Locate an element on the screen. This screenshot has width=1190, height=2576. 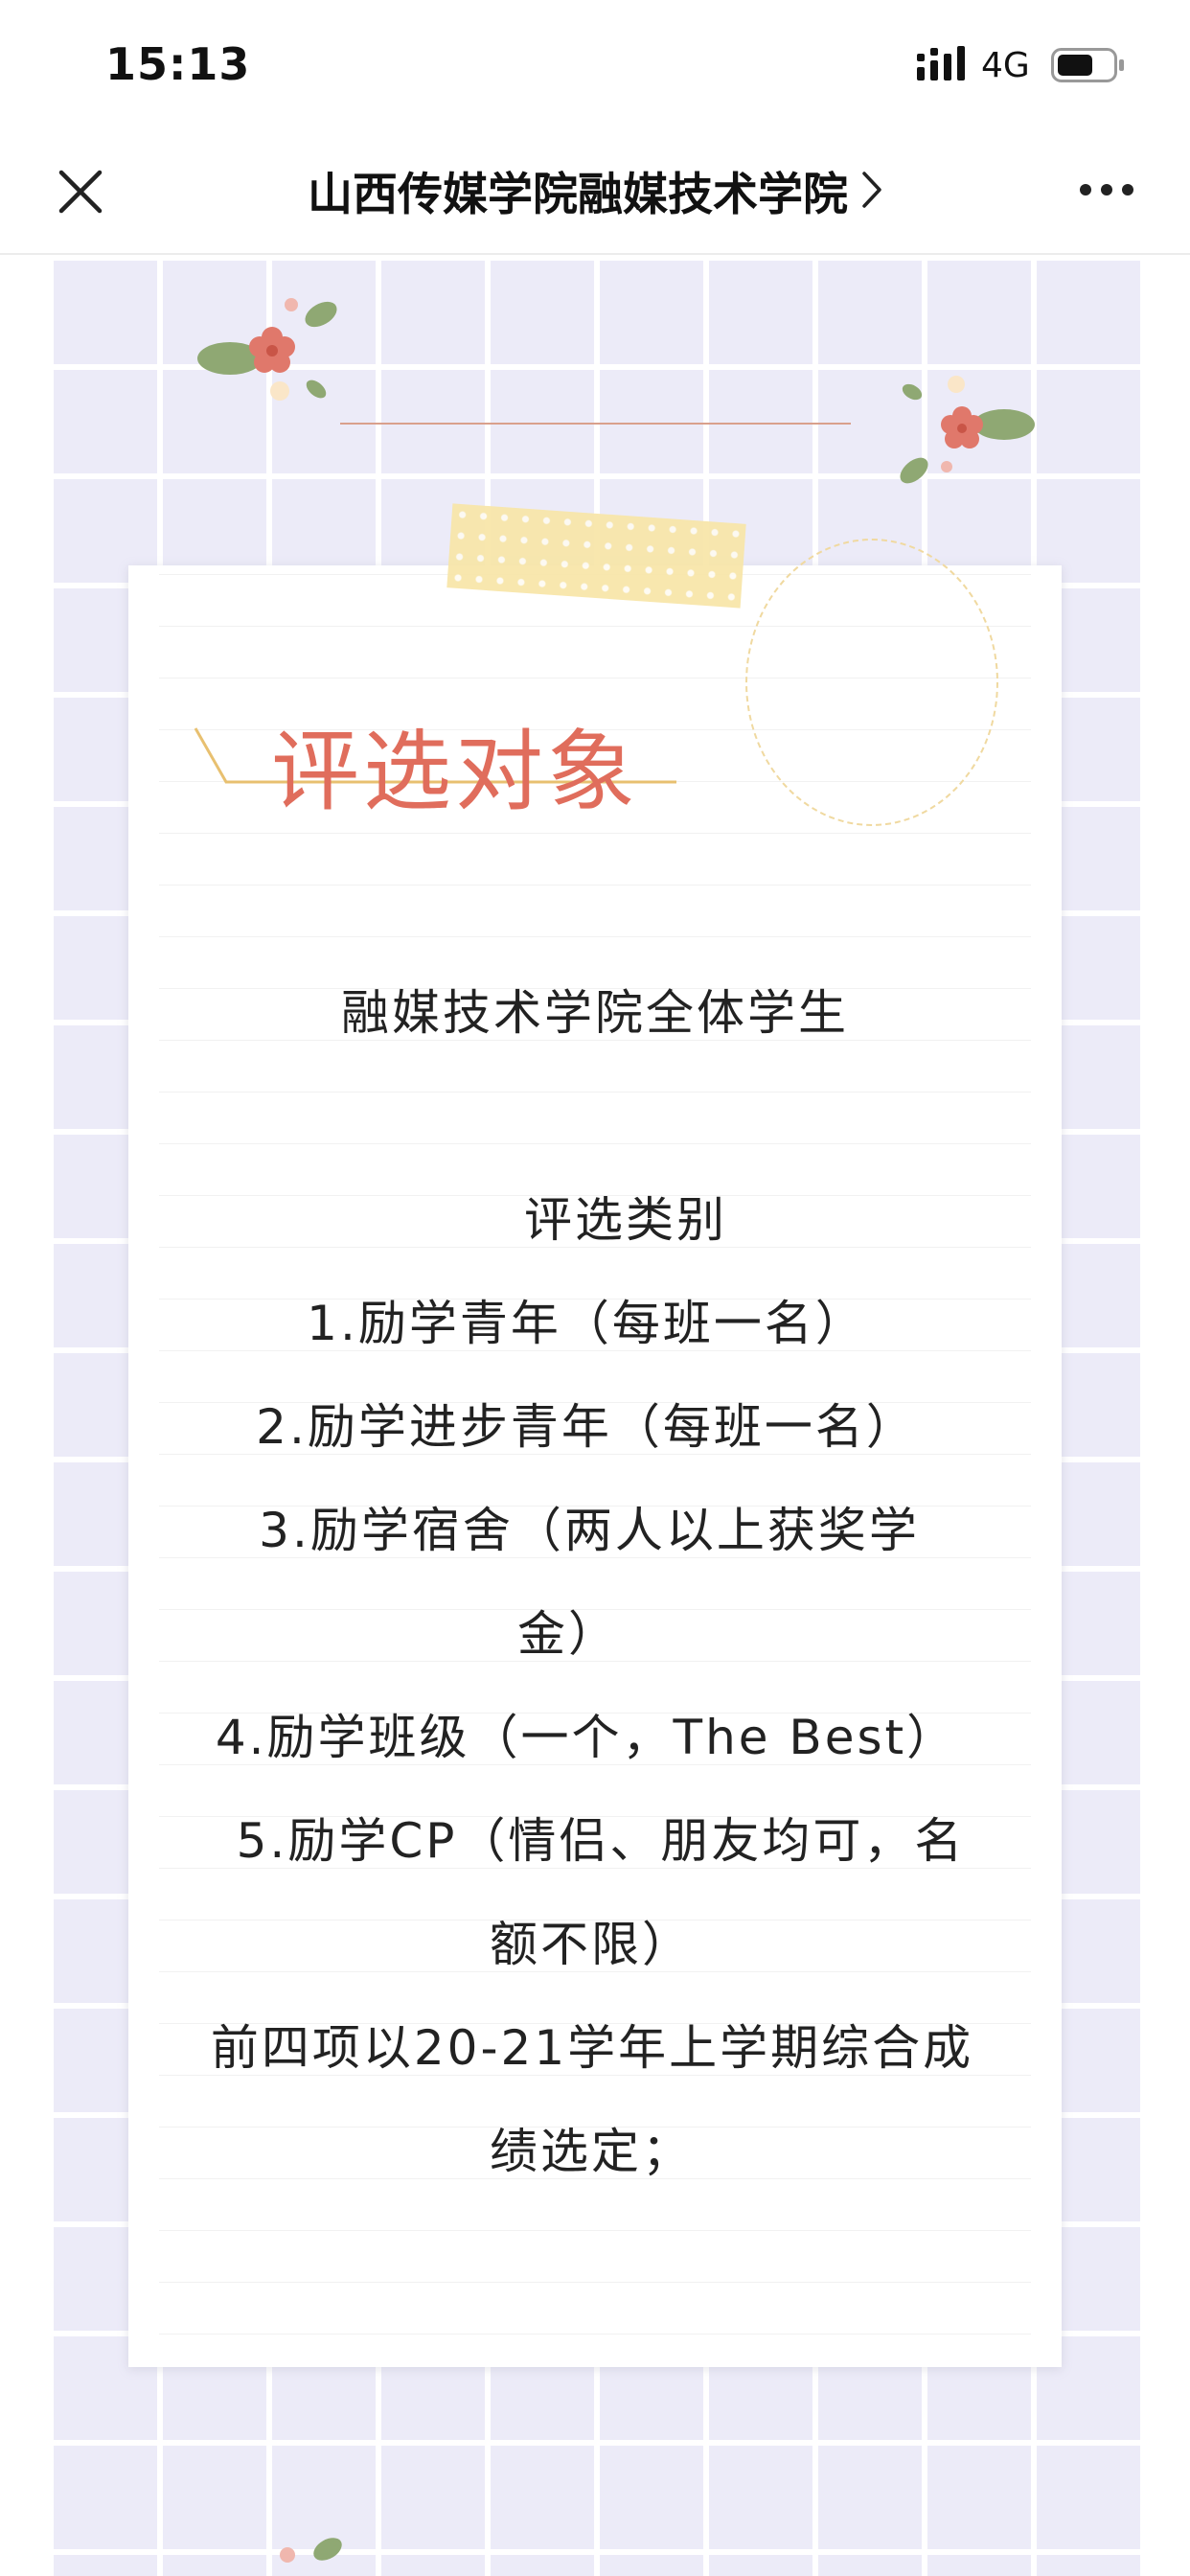
signal-icon is located at coordinates (941, 63).